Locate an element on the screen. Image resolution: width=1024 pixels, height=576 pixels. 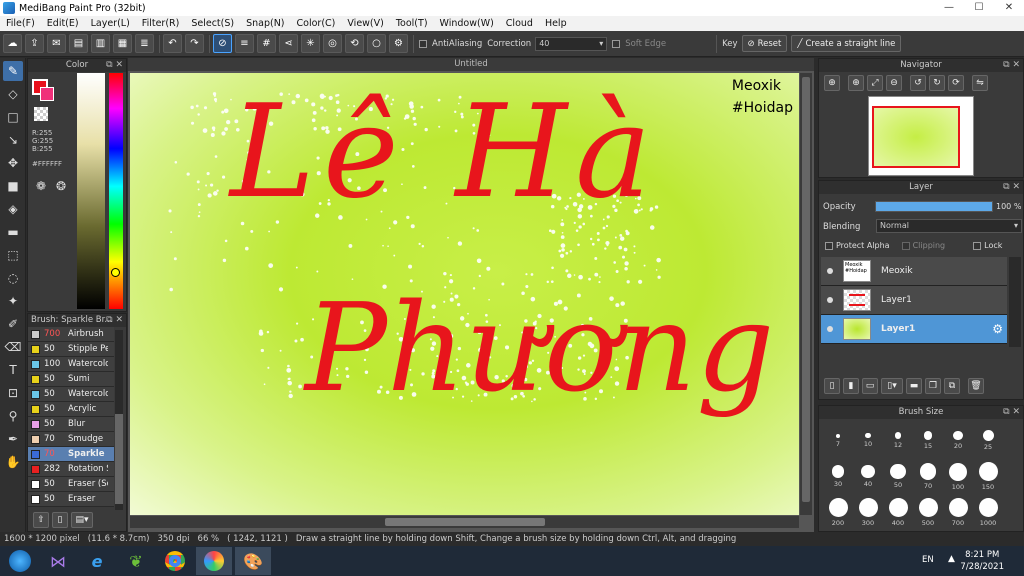
menu-tool: Tool(T) is located at coordinates (412, 23).